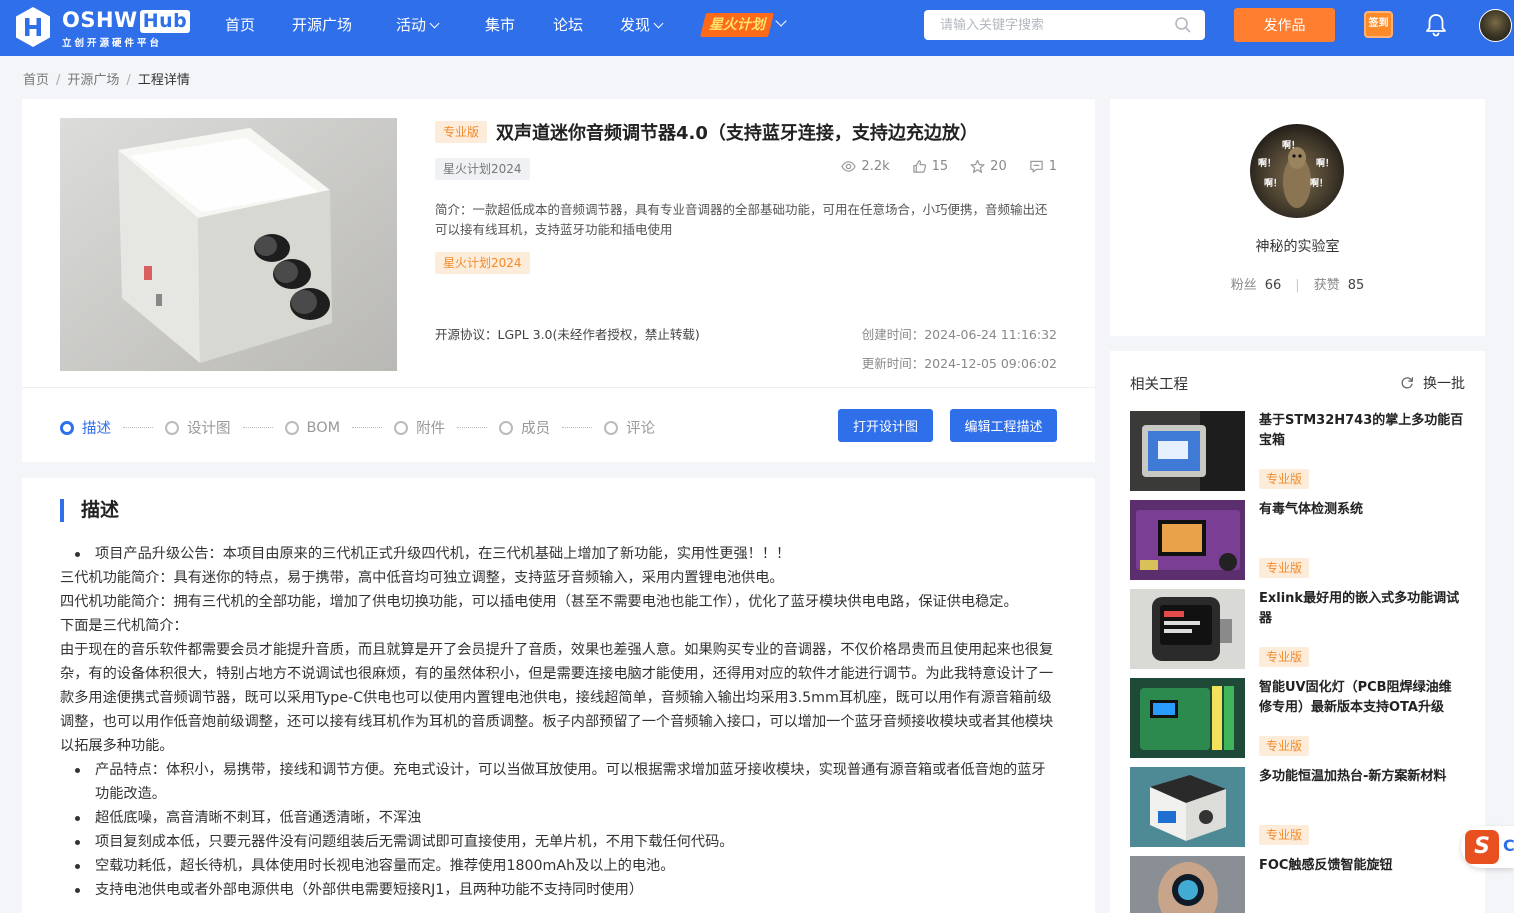 The image size is (1514, 913). What do you see at coordinates (849, 166) in the screenshot?
I see `eye-icon` at bounding box center [849, 166].